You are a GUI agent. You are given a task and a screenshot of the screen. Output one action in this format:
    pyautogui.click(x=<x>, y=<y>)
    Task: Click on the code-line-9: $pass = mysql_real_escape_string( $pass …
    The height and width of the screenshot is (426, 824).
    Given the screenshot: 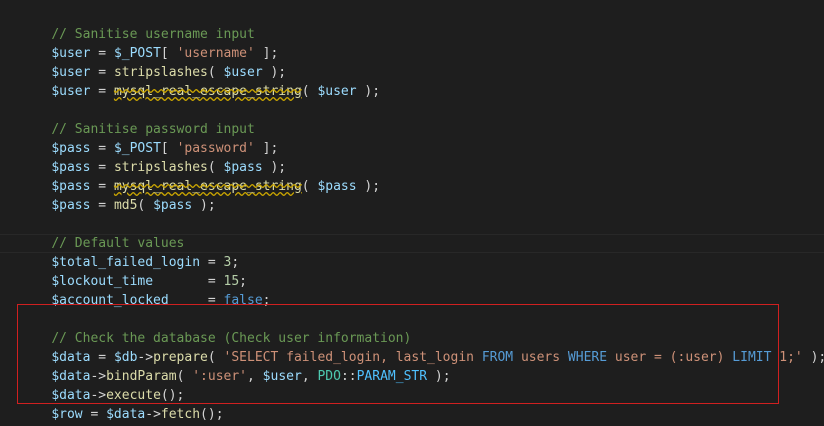 What is the action you would take?
    pyautogui.click(x=200, y=176)
    